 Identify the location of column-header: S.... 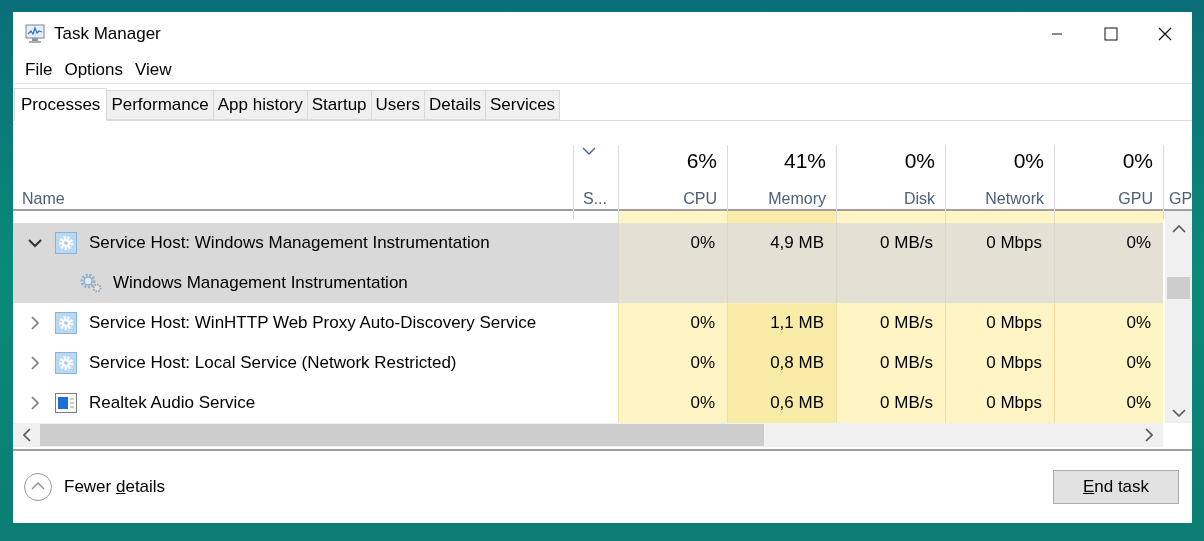
(595, 182).